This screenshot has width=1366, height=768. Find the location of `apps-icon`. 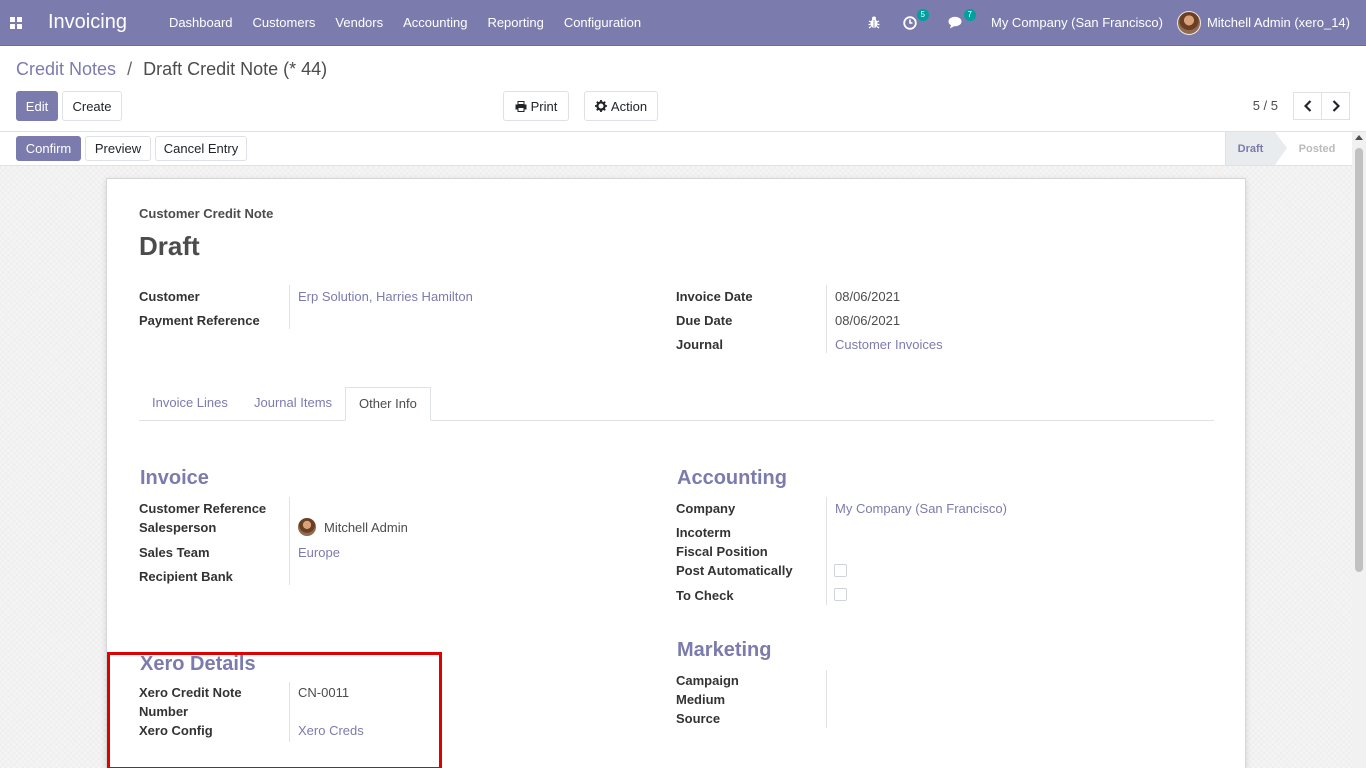

apps-icon is located at coordinates (16, 23).